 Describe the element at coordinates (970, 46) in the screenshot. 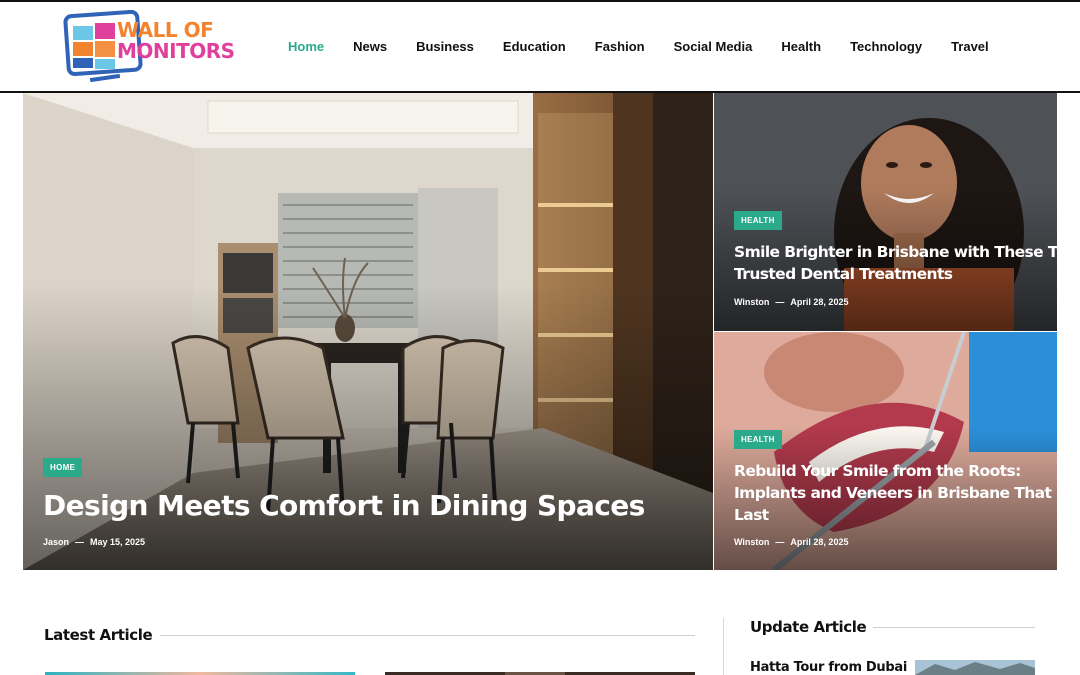

I see `nav-travel: Travel` at that location.